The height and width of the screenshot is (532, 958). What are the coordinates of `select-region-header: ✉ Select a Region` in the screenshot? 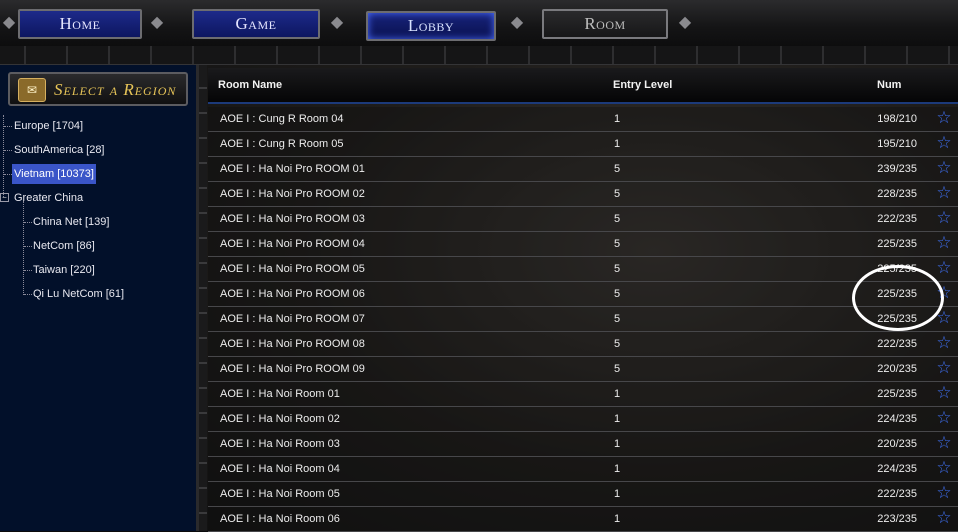 It's located at (98, 89).